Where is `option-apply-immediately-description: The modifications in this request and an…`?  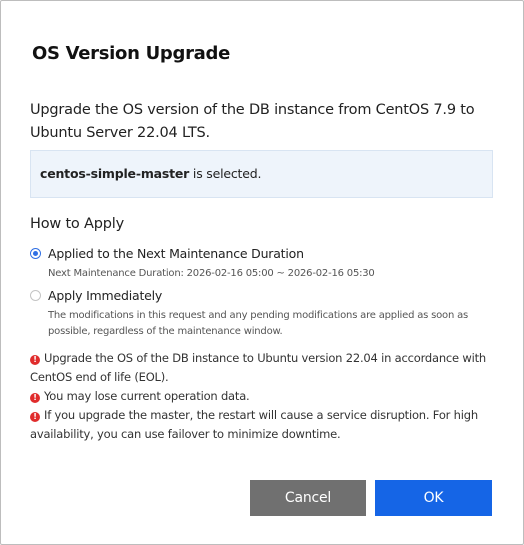 option-apply-immediately-description: The modifications in this request and an… is located at coordinates (258, 323).